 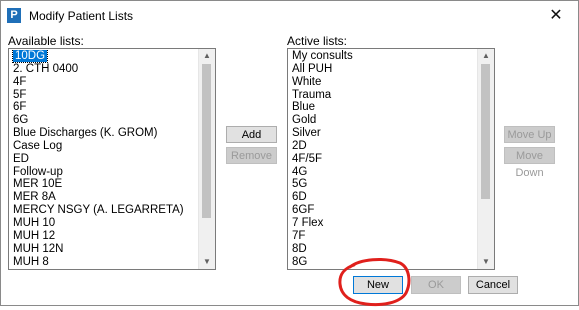 What do you see at coordinates (493, 285) in the screenshot?
I see `cancel-button: Cancel` at bounding box center [493, 285].